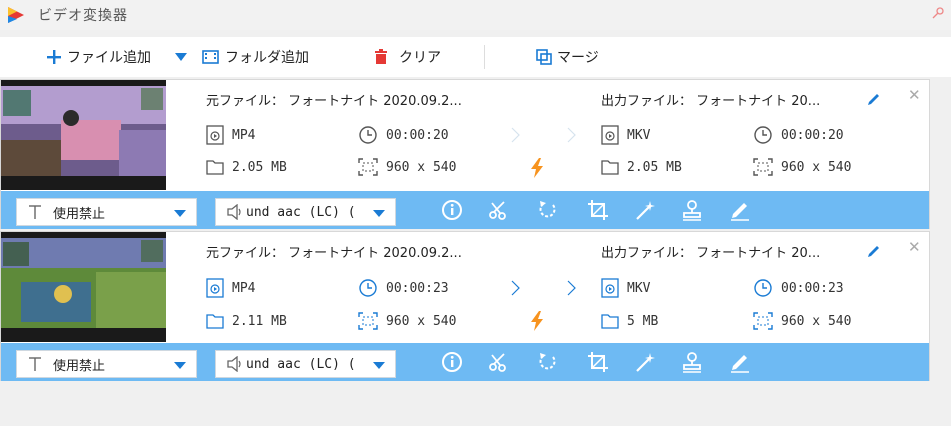 This screenshot has height=426, width=951. What do you see at coordinates (567, 57) in the screenshot?
I see `merge-button: マージ` at bounding box center [567, 57].